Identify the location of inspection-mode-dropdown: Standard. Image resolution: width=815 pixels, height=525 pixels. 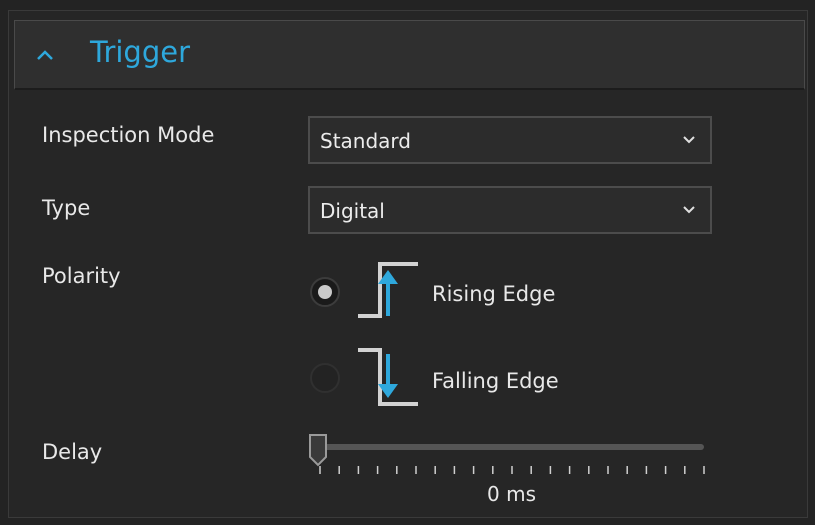
(510, 140).